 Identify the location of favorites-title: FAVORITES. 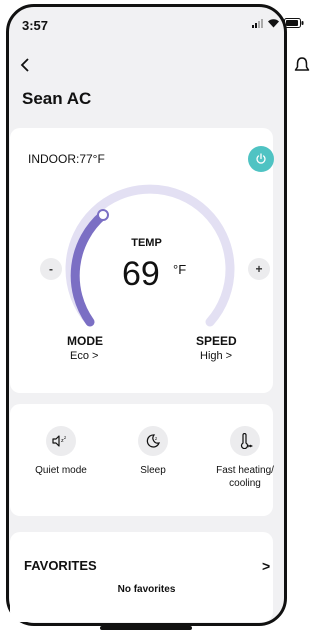
(60, 565).